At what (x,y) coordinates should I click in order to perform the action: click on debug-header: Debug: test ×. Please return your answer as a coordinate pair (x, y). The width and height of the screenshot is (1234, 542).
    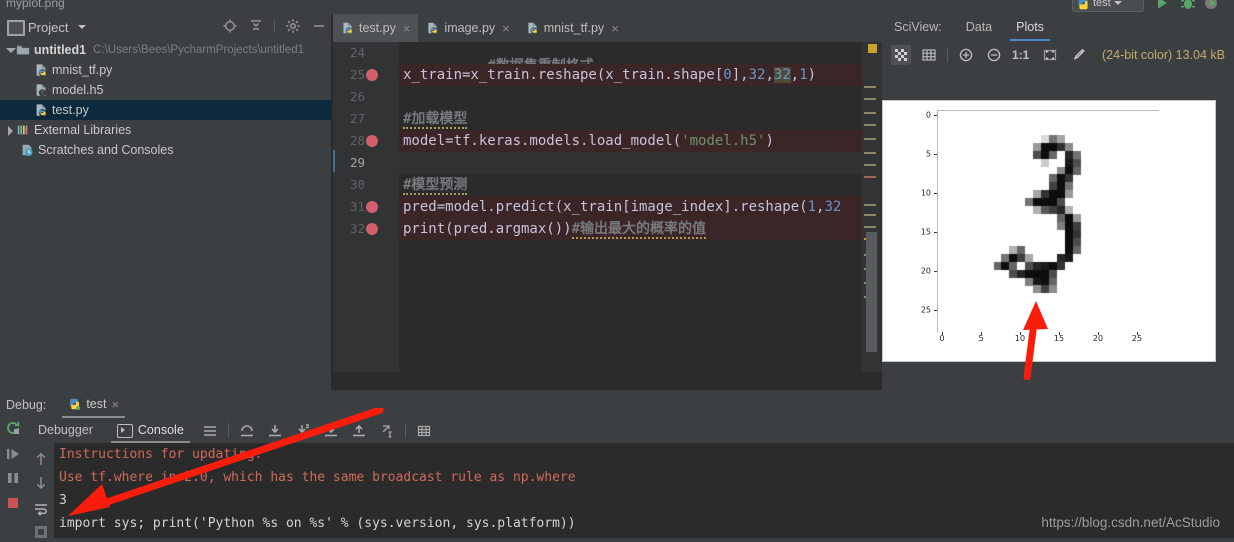
    Looking at the image, I should click on (617, 405).